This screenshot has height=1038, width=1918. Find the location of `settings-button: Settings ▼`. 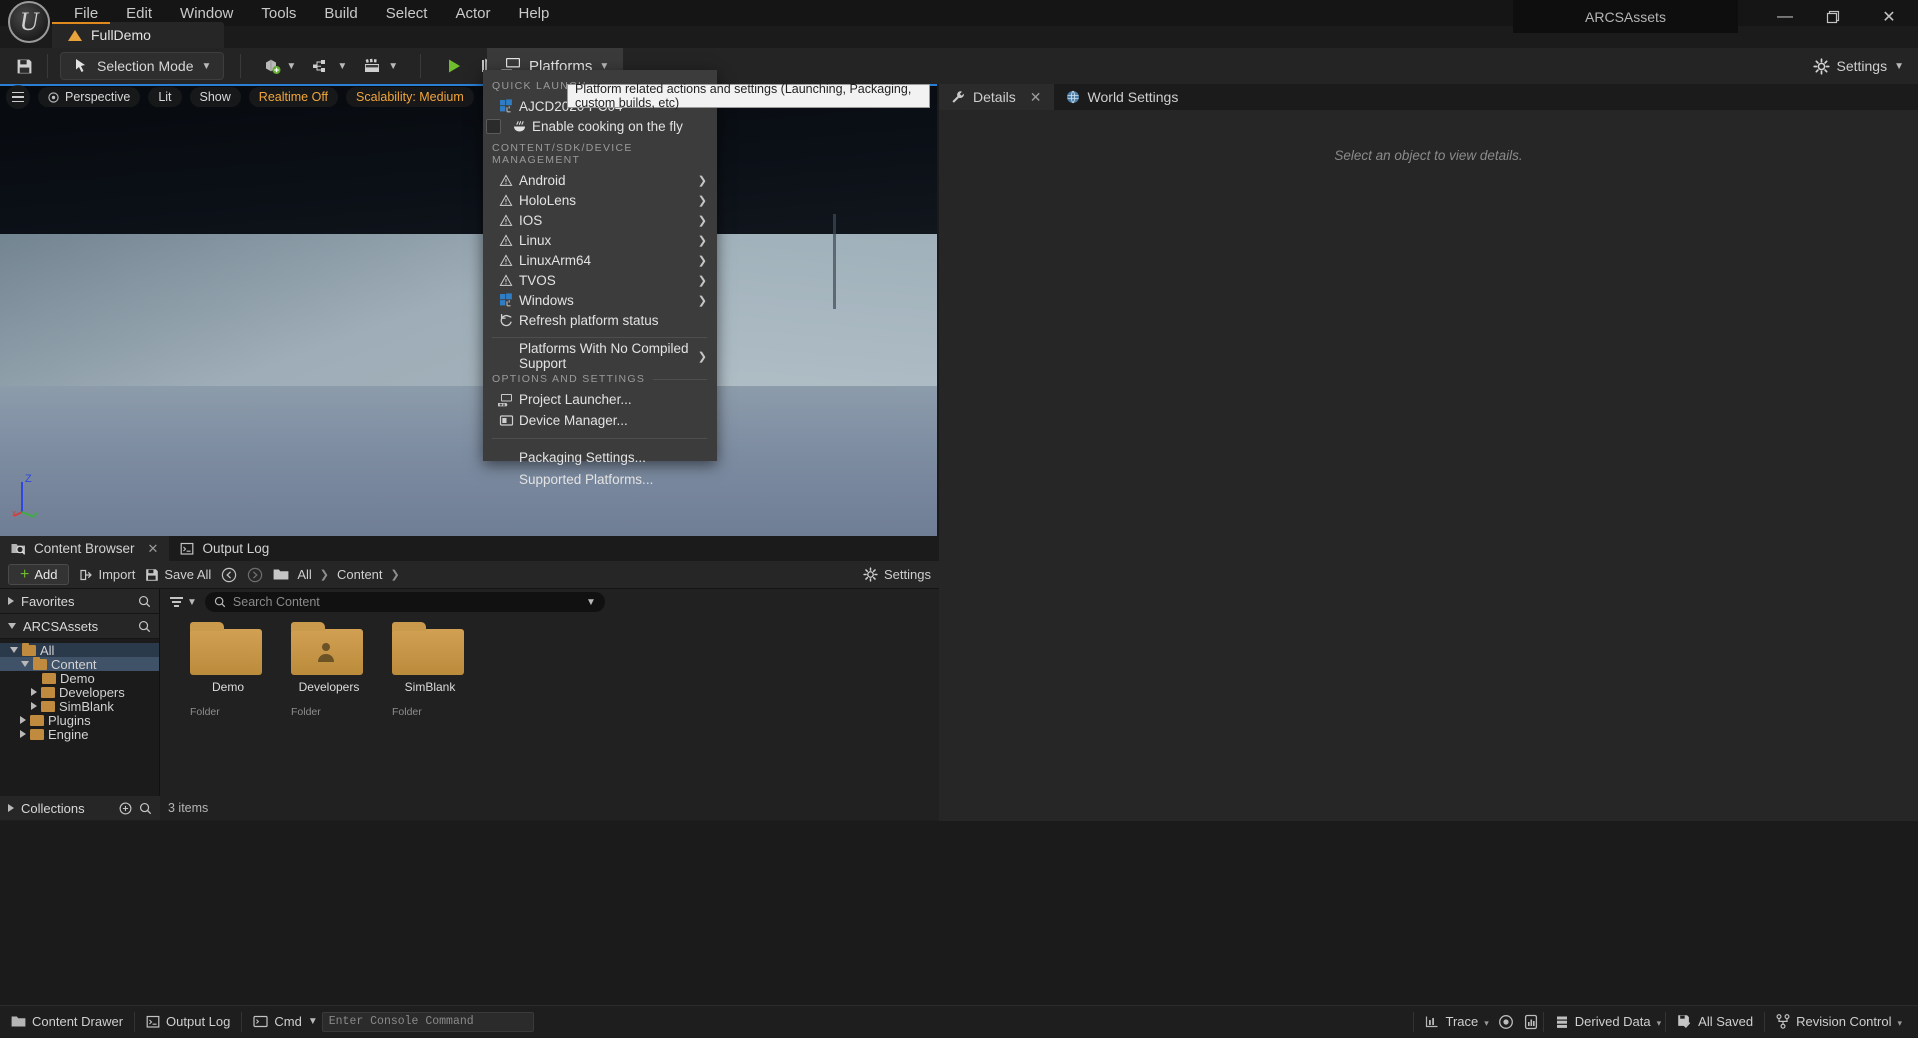

settings-button: Settings ▼ is located at coordinates (1858, 66).